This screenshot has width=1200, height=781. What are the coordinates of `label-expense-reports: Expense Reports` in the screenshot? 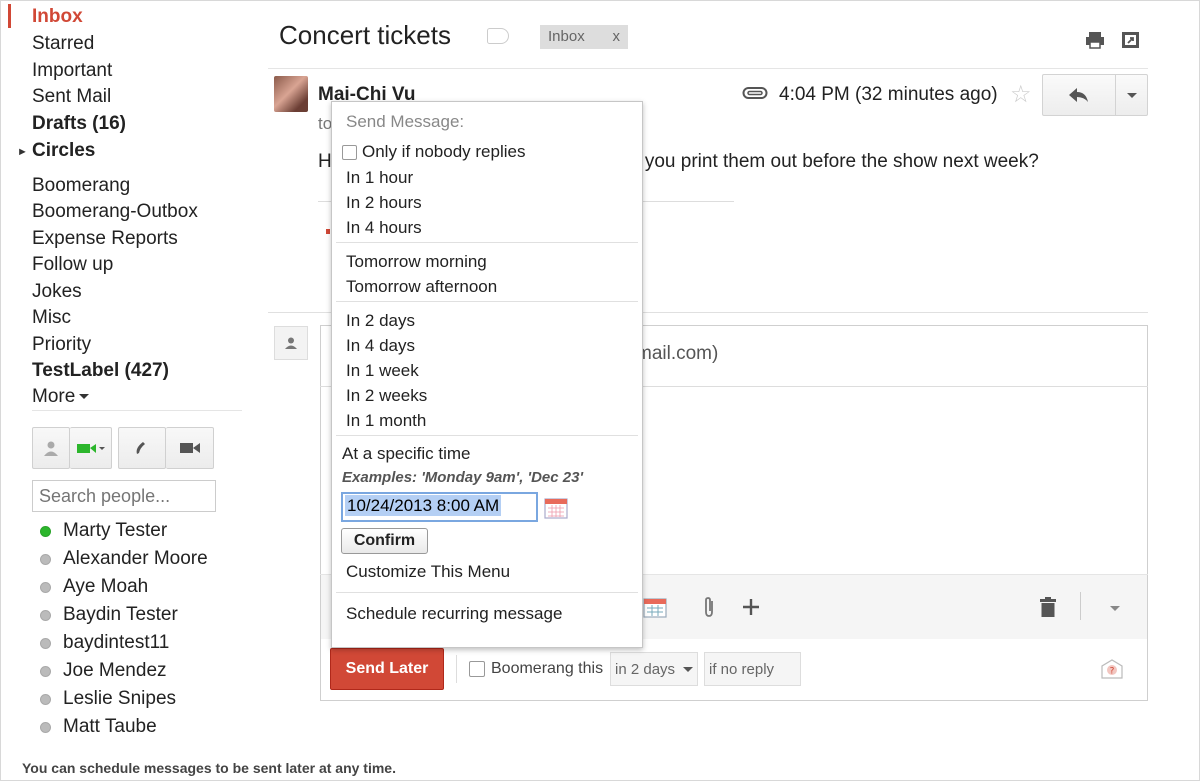 It's located at (105, 239).